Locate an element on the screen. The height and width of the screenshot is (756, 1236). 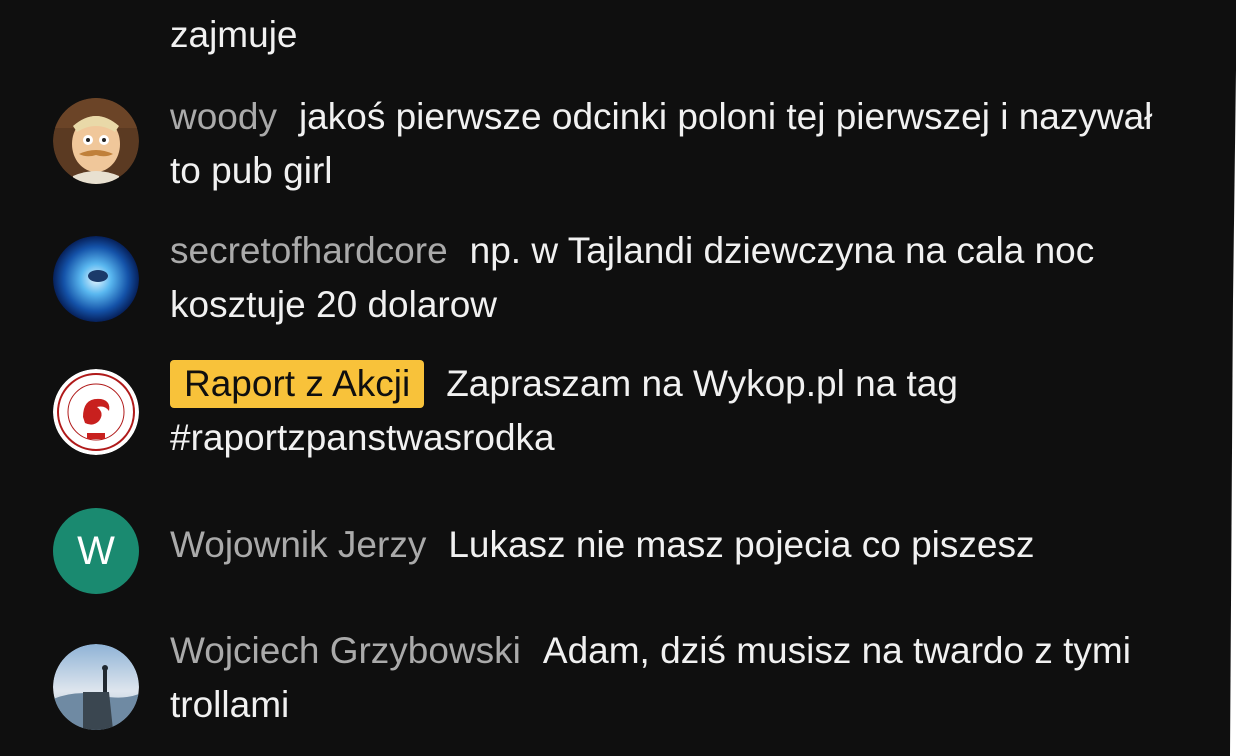
red-phoenix-seal-avatar-icon is located at coordinates (96, 412).